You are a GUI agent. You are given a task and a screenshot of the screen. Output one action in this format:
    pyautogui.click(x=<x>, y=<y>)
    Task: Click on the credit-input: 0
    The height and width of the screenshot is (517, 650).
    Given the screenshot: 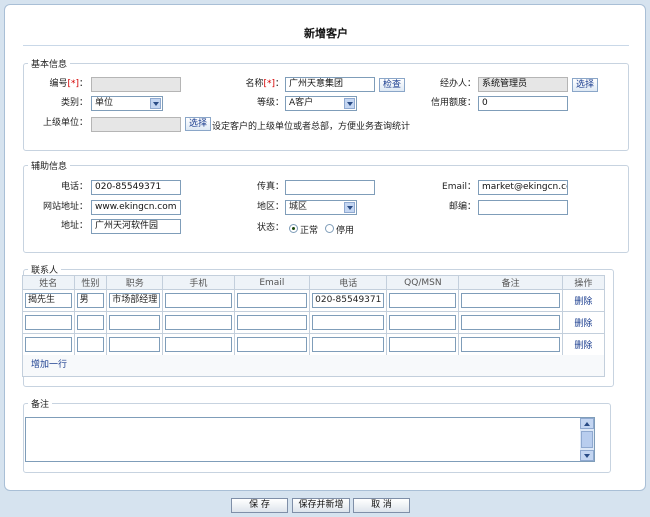 What is the action you would take?
    pyautogui.click(x=523, y=103)
    